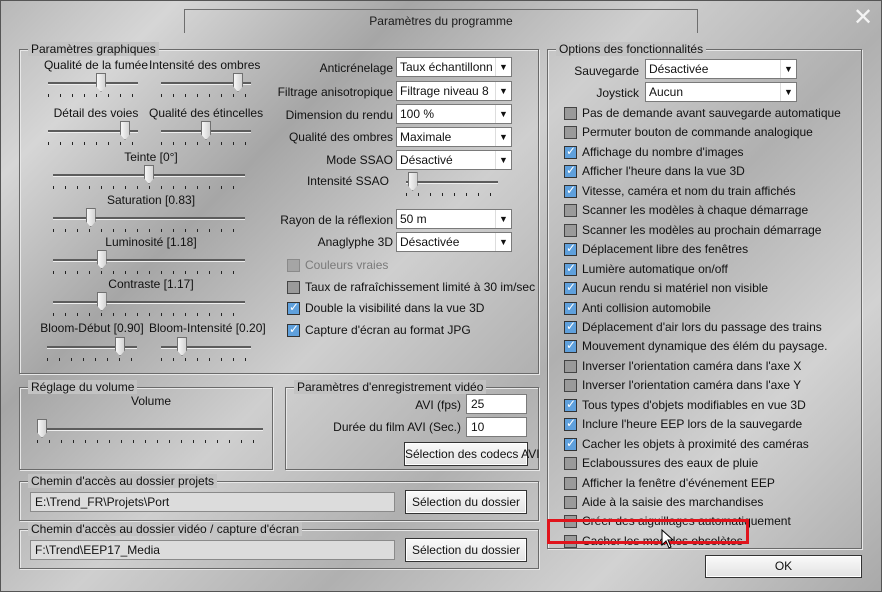 The height and width of the screenshot is (592, 882). I want to click on checkbox-label: Déplacement libre des fenêtres, so click(665, 249).